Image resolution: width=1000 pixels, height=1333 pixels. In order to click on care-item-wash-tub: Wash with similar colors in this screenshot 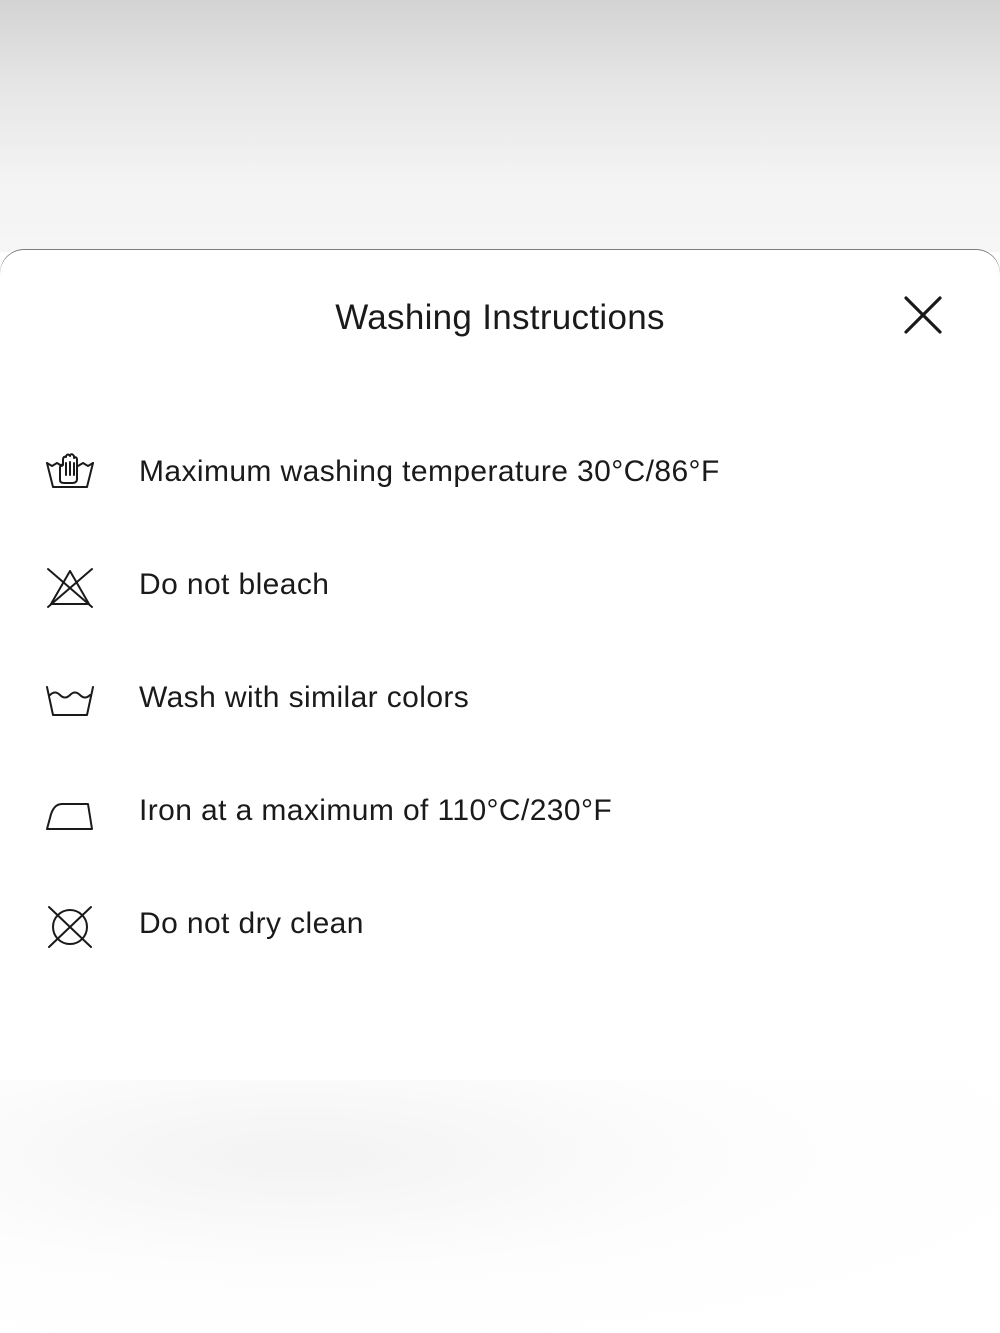, I will do `click(500, 702)`.